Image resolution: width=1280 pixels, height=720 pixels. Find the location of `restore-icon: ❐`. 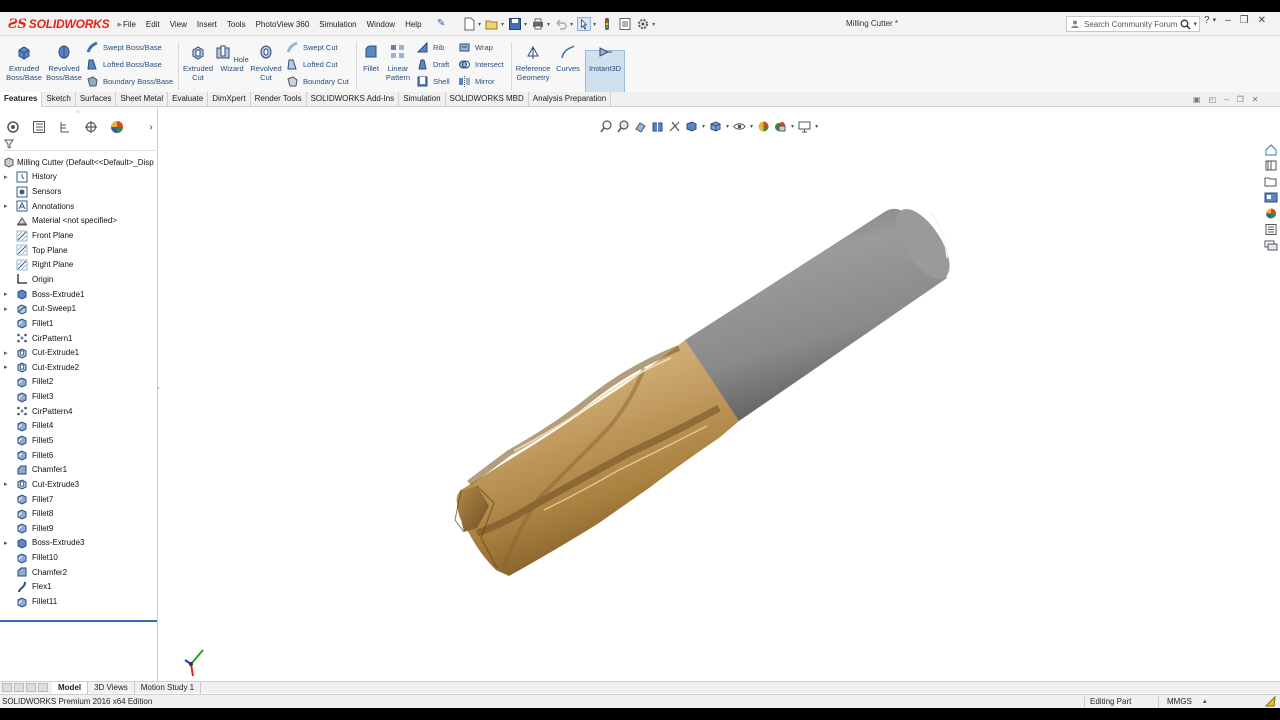

restore-icon: ❐ is located at coordinates (1244, 20).